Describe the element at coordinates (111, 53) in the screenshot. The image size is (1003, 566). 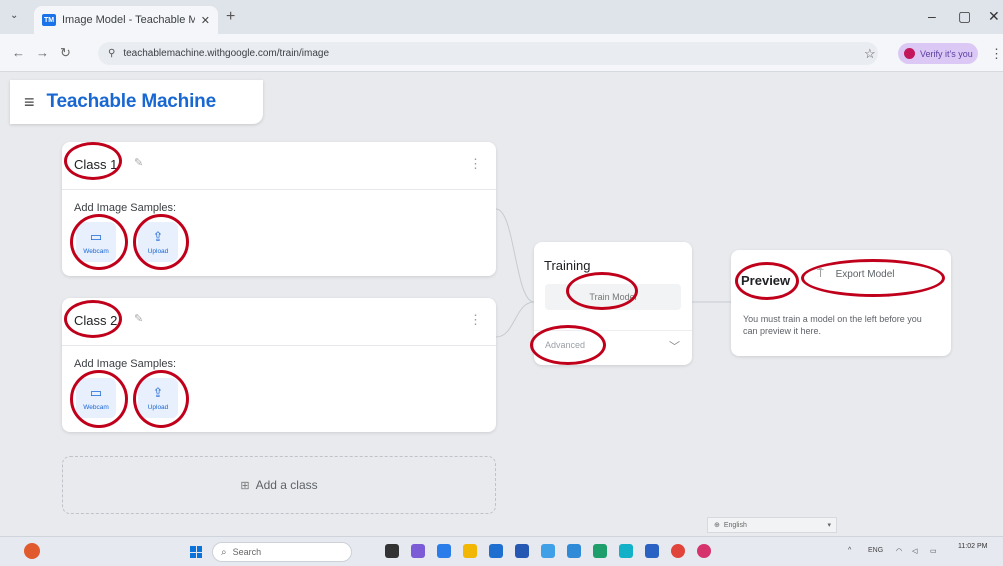
I see `site-info-icon: ⚲` at that location.